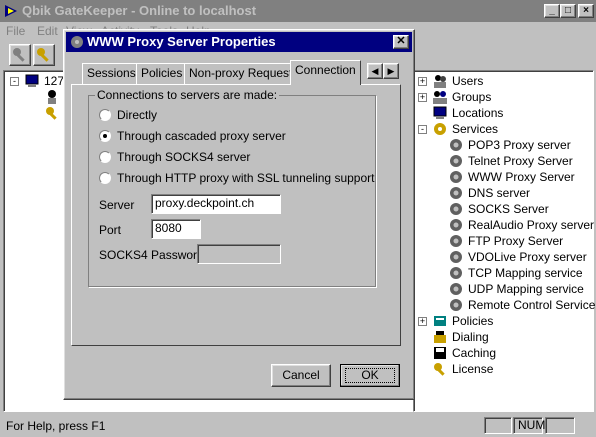  I want to click on tree-item: License, so click(462, 369).